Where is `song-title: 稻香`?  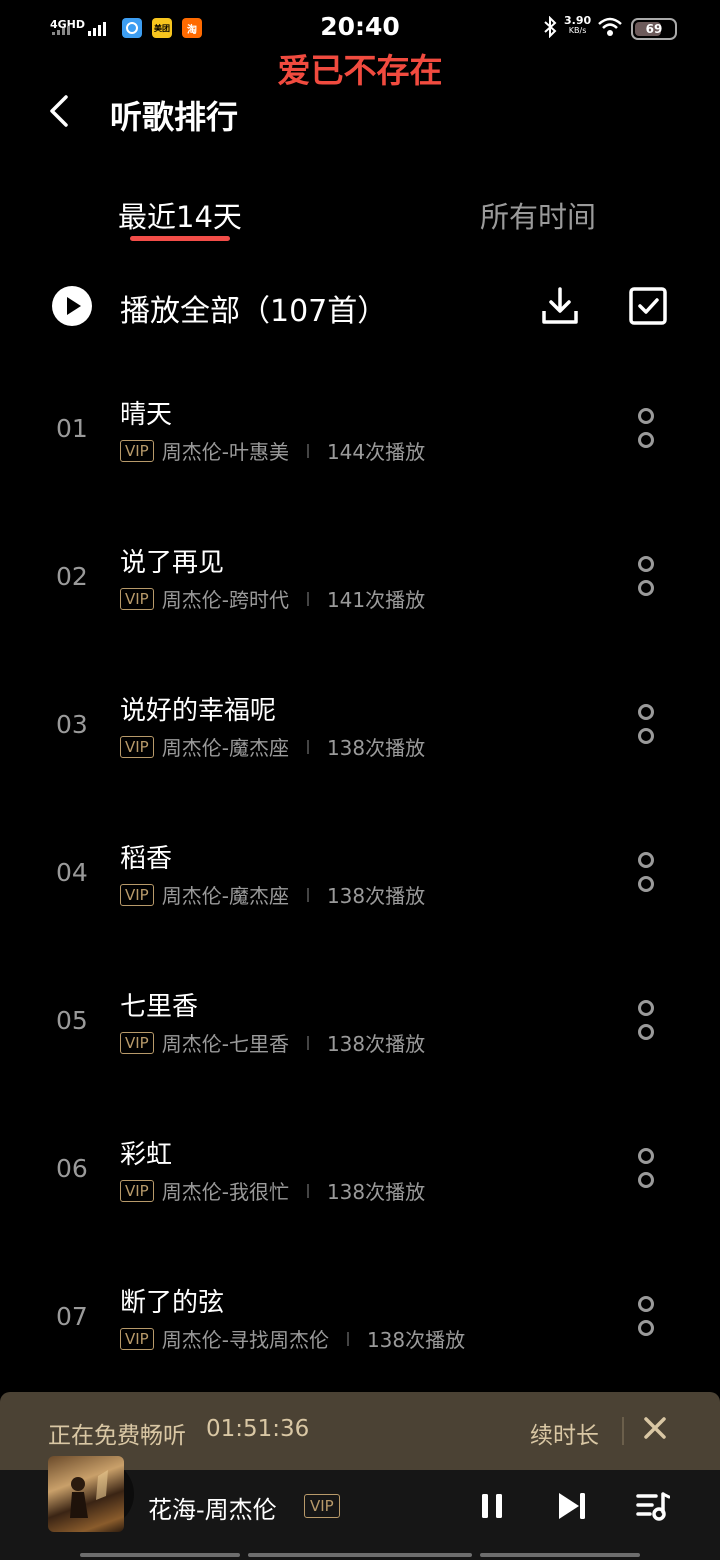
song-title: 稻香 is located at coordinates (146, 859).